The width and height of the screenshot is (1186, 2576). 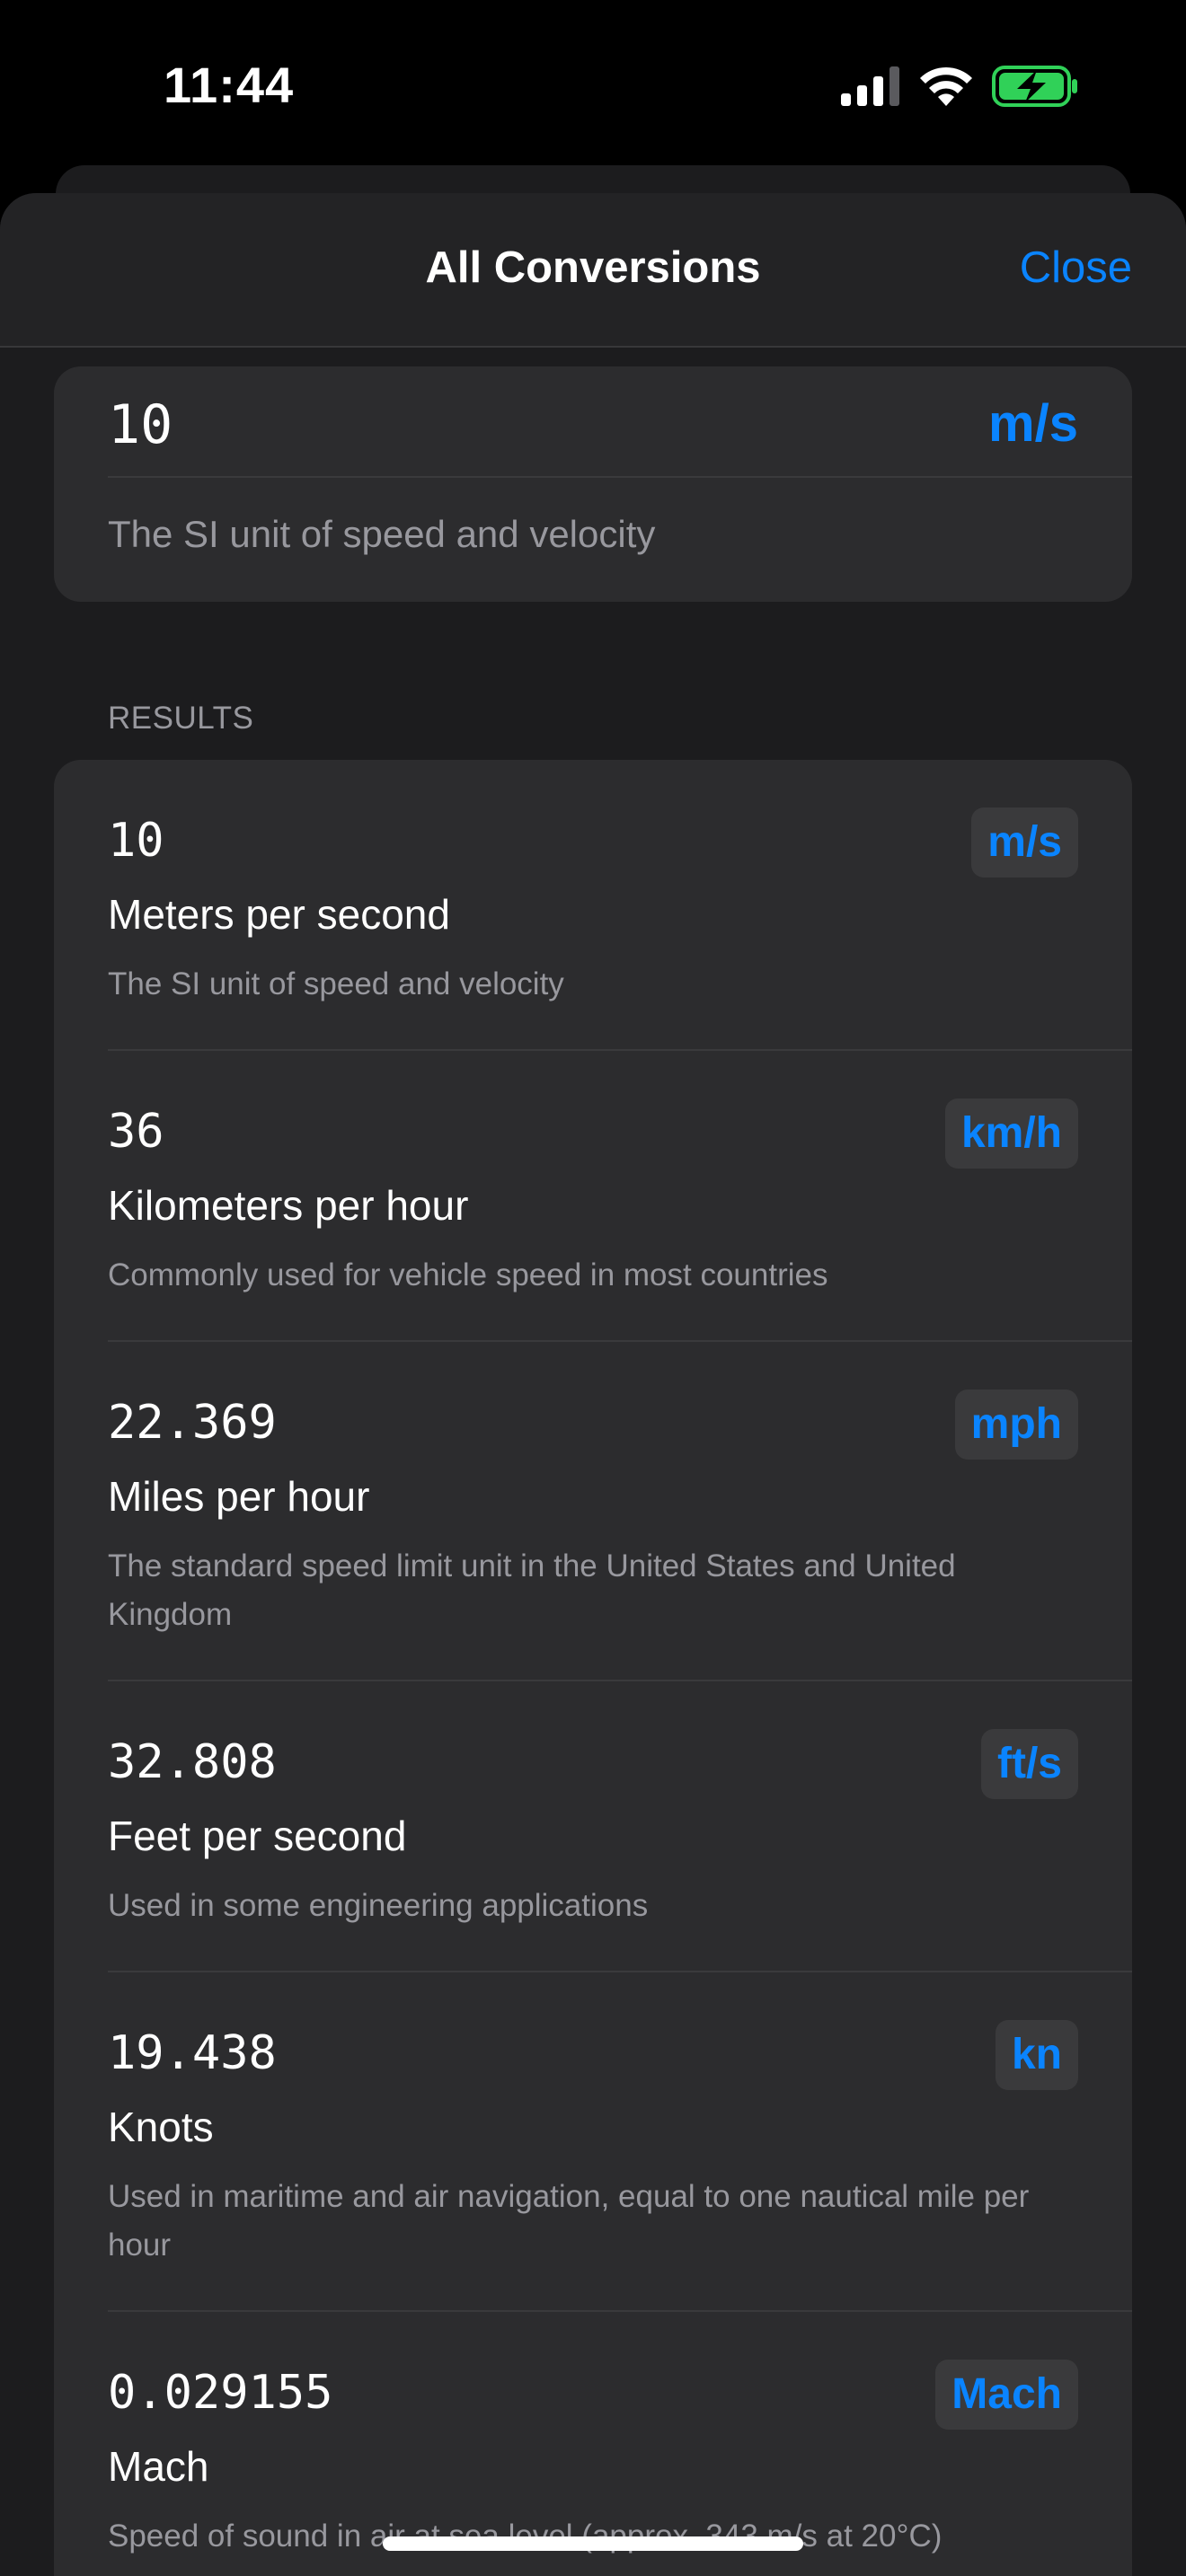 I want to click on navigation-bar: All Conversions Close, so click(x=593, y=270).